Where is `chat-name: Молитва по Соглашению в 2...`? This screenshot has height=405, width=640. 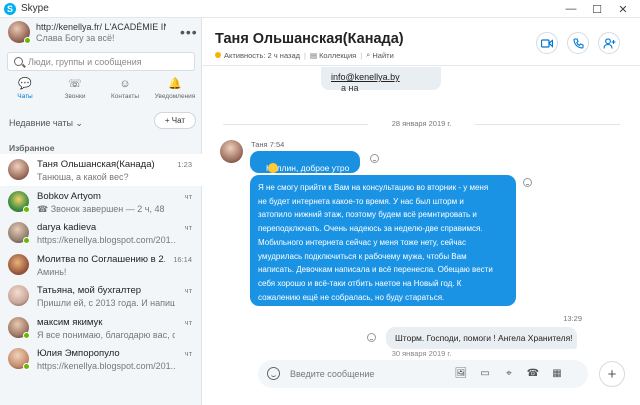 chat-name: Молитва по Соглашению в 2... is located at coordinates (101, 259).